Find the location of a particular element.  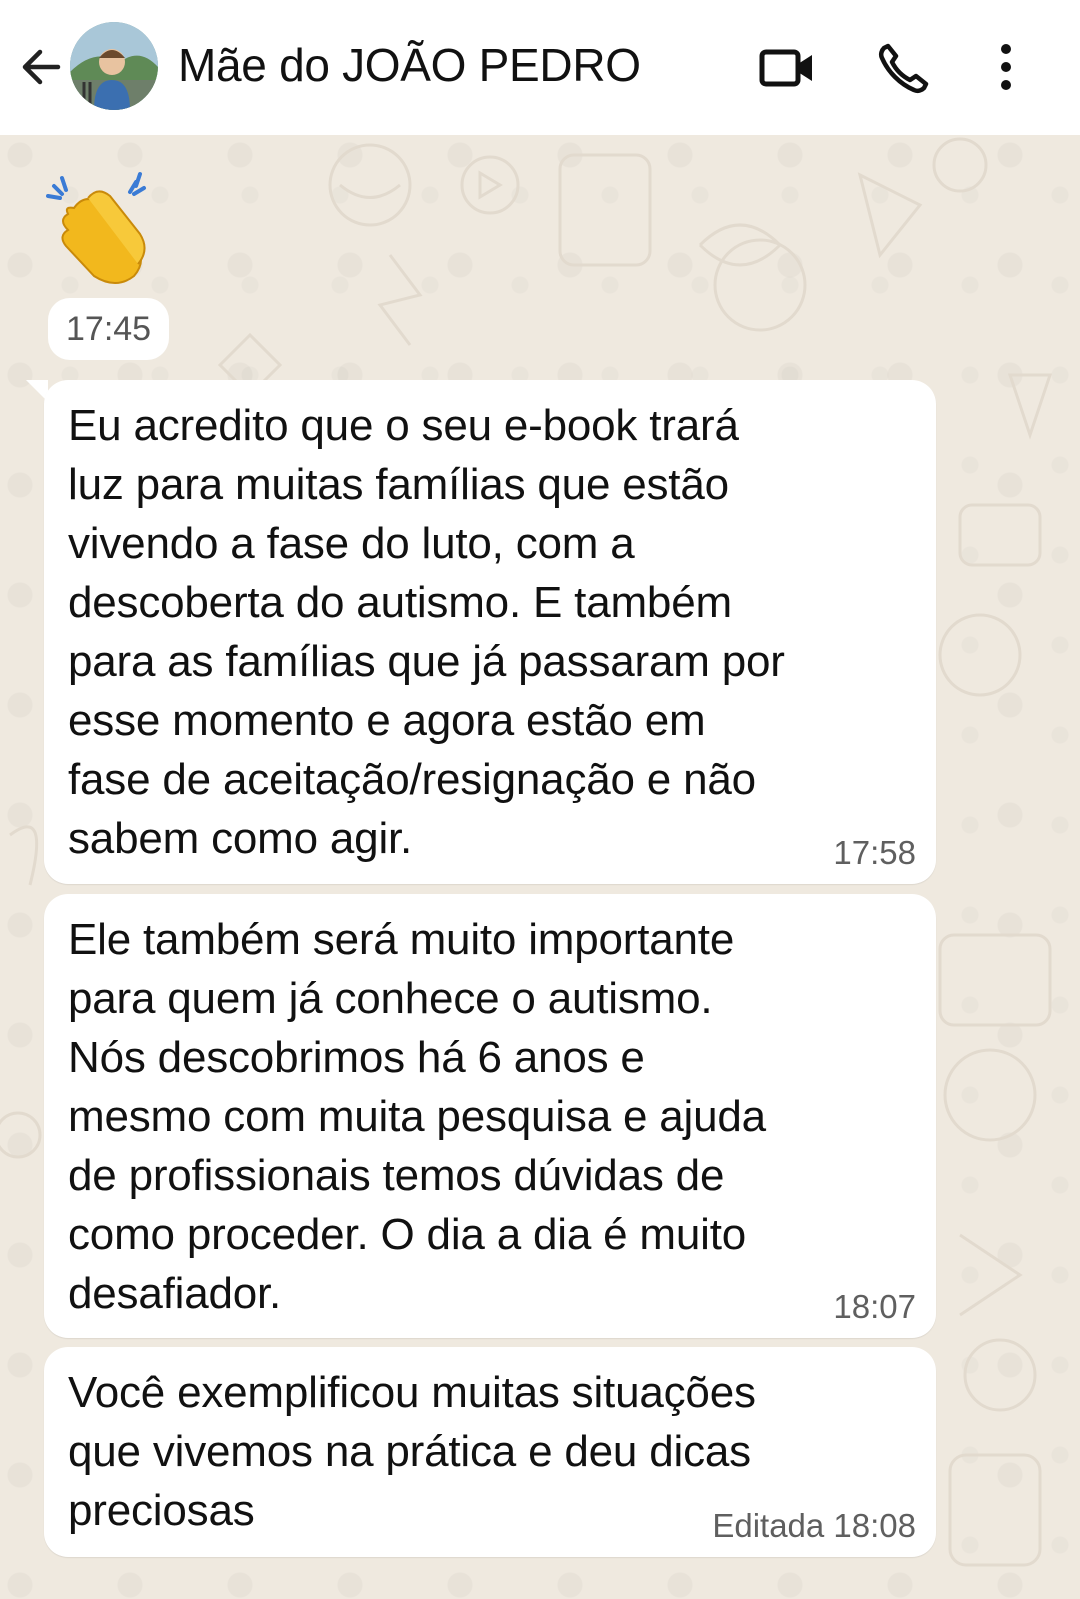

phone-icon is located at coordinates (904, 68).